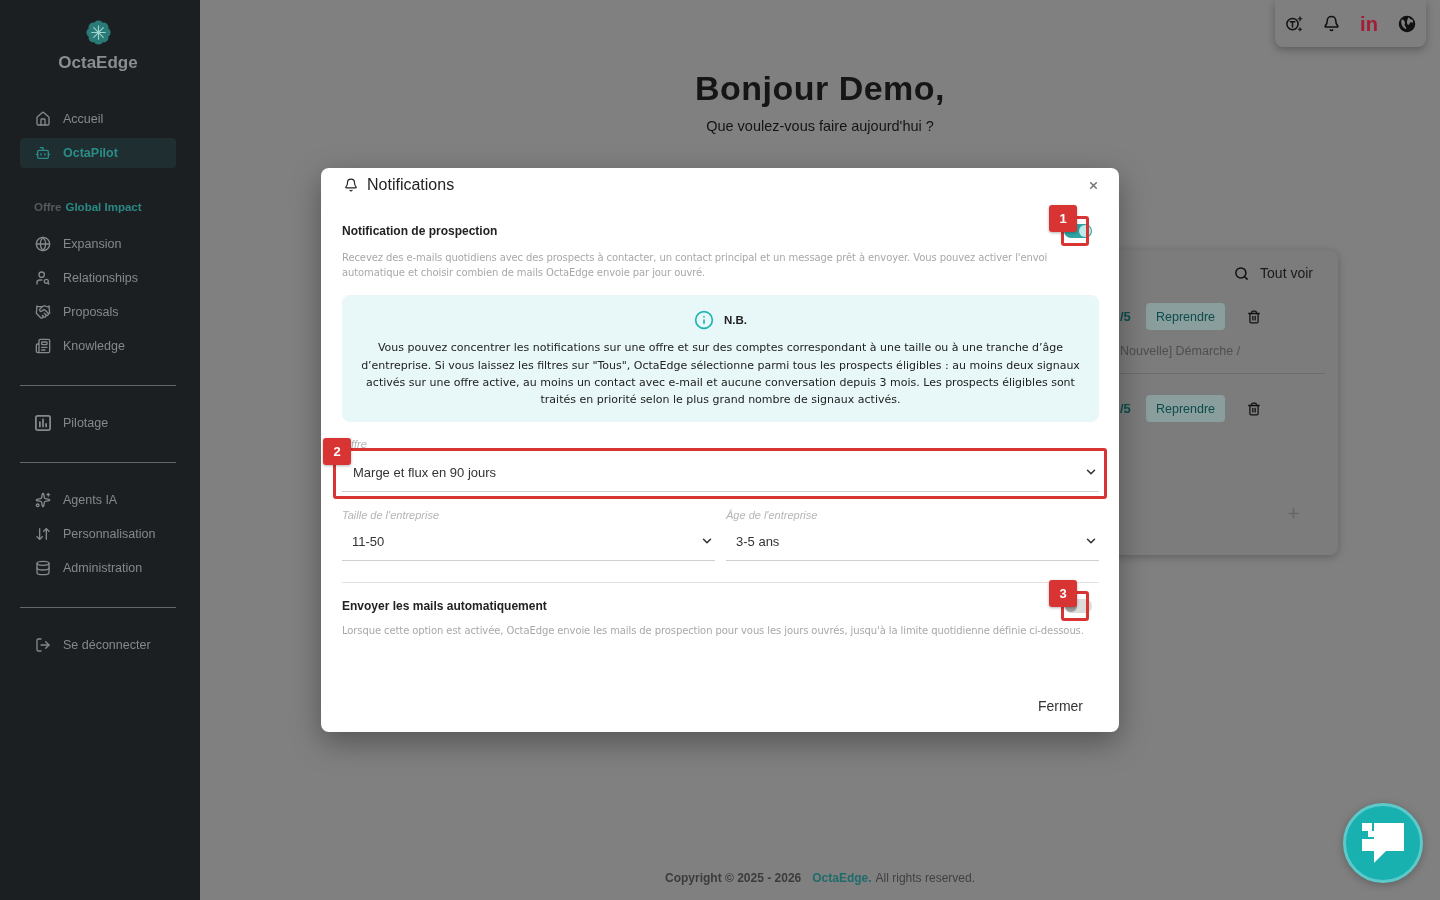 Image resolution: width=1440 pixels, height=900 pixels. What do you see at coordinates (391, 514) in the screenshot?
I see `field-label: Taille de l'entreprise` at bounding box center [391, 514].